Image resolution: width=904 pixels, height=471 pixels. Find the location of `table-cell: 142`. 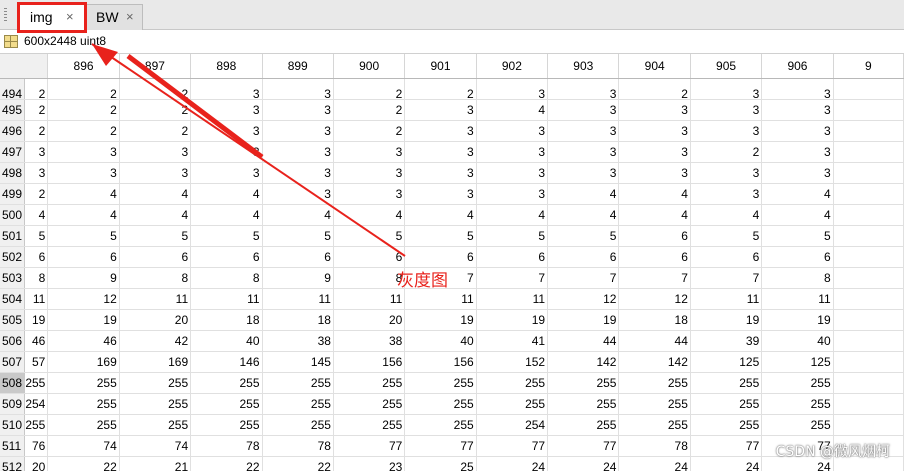

table-cell: 142 is located at coordinates (654, 362).